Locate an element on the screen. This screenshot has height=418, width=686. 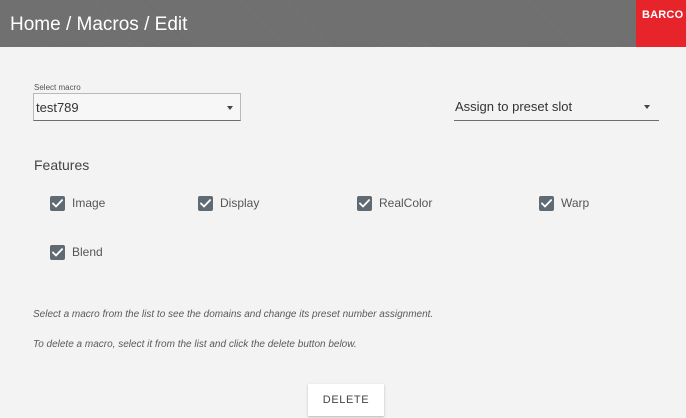
brand-logo-text: BARCO is located at coordinates (663, 15).